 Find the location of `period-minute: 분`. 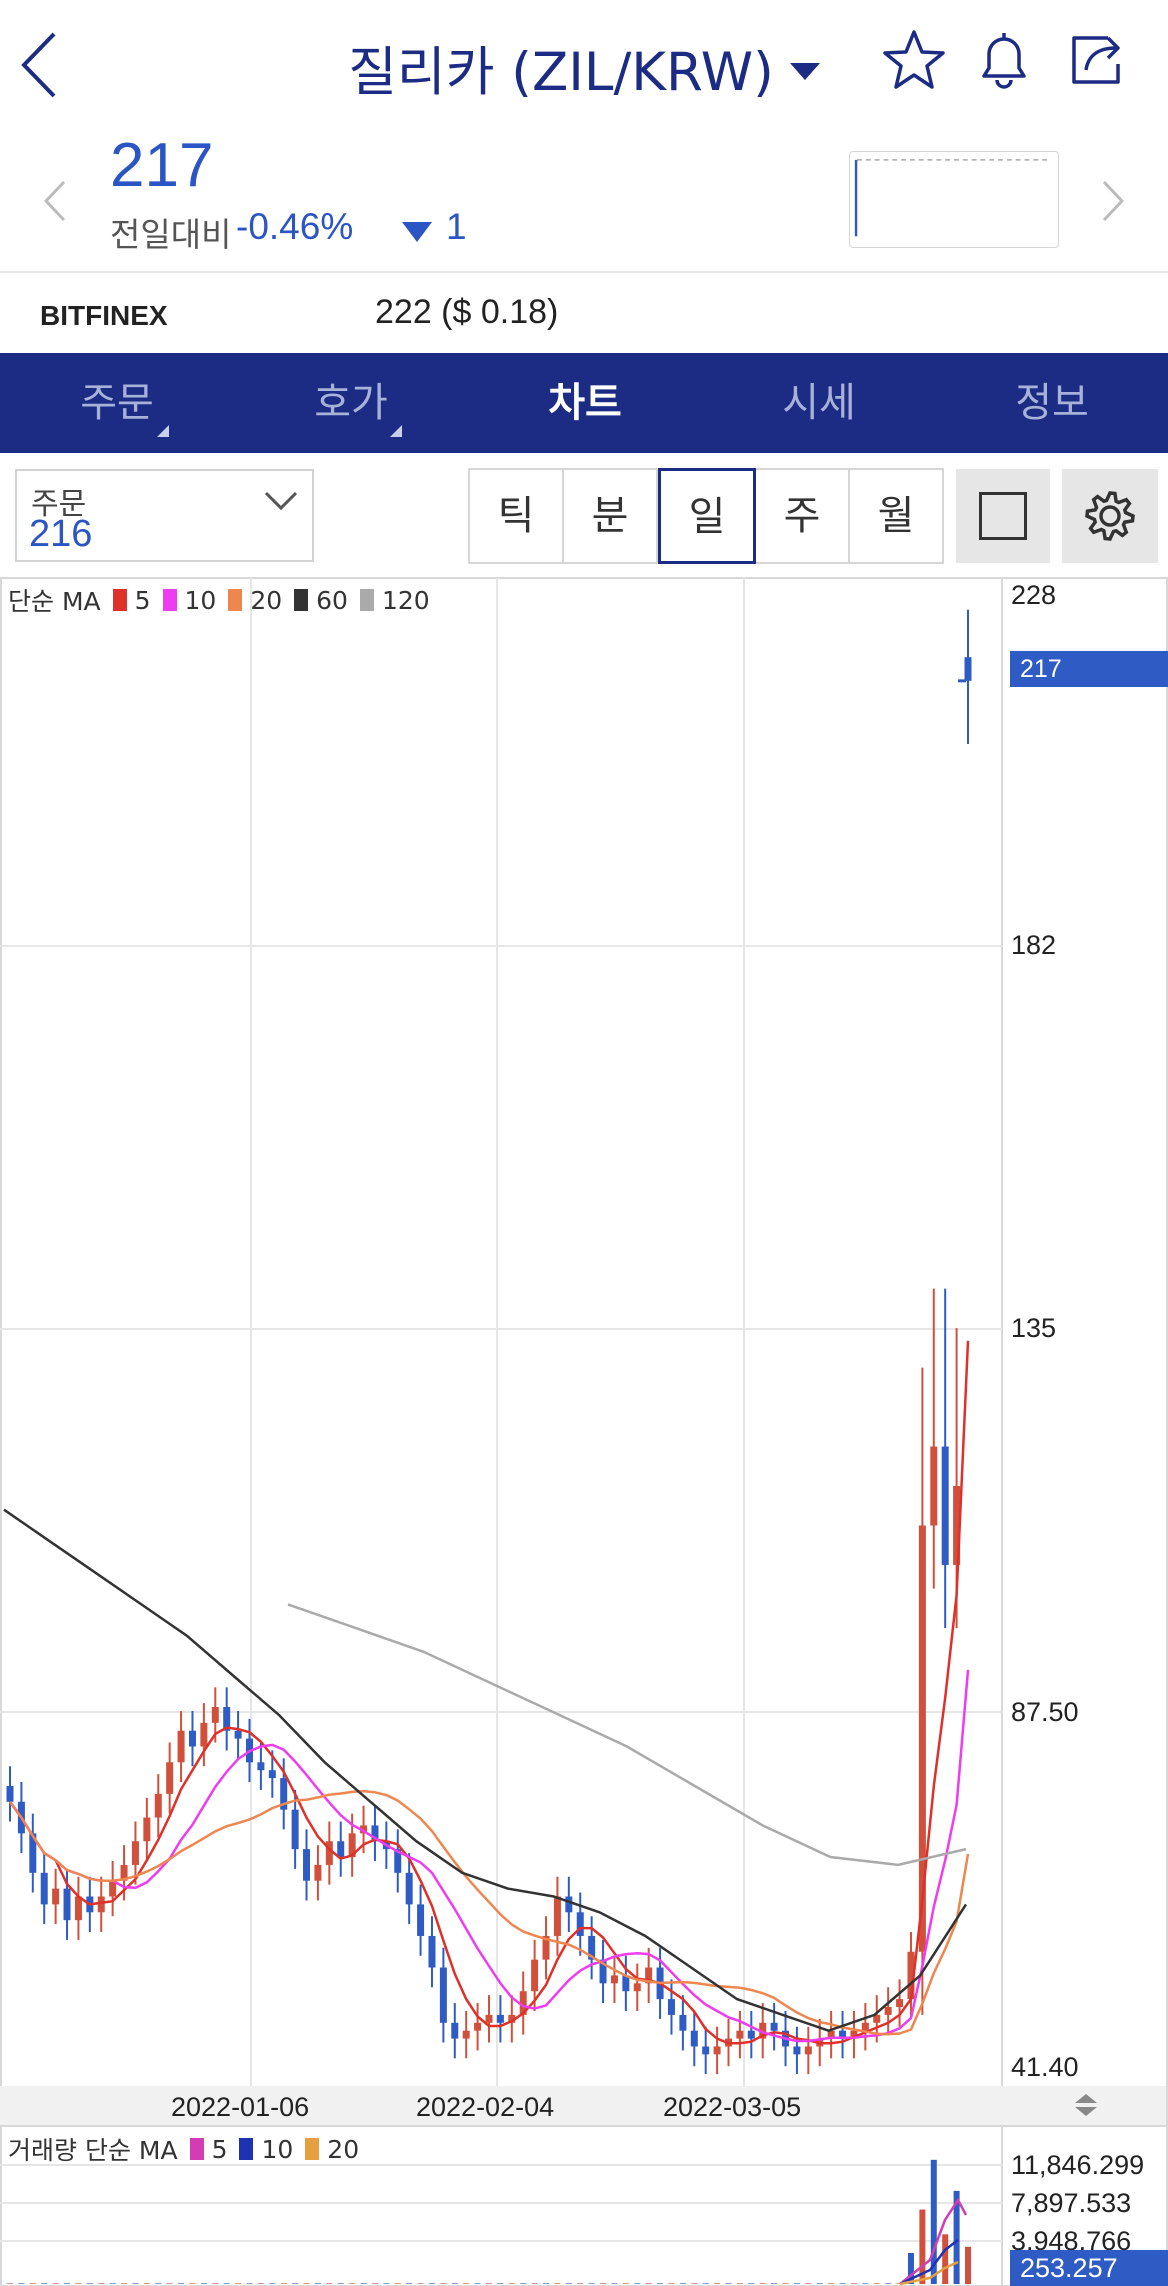

period-minute: 분 is located at coordinates (611, 516).